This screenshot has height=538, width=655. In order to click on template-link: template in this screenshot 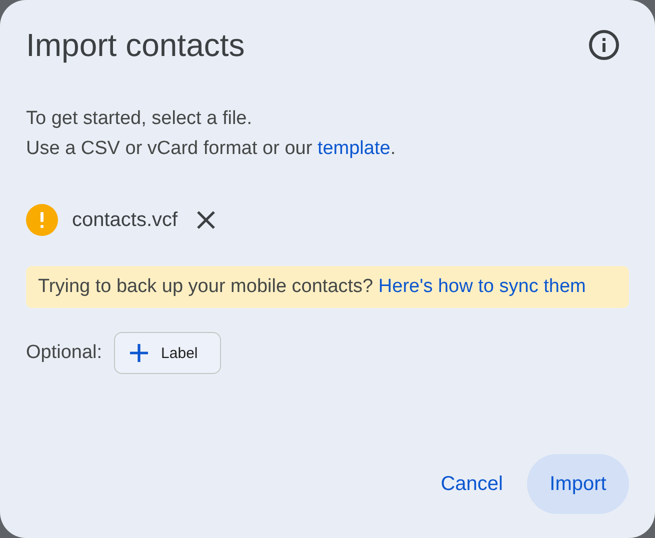, I will do `click(353, 148)`.